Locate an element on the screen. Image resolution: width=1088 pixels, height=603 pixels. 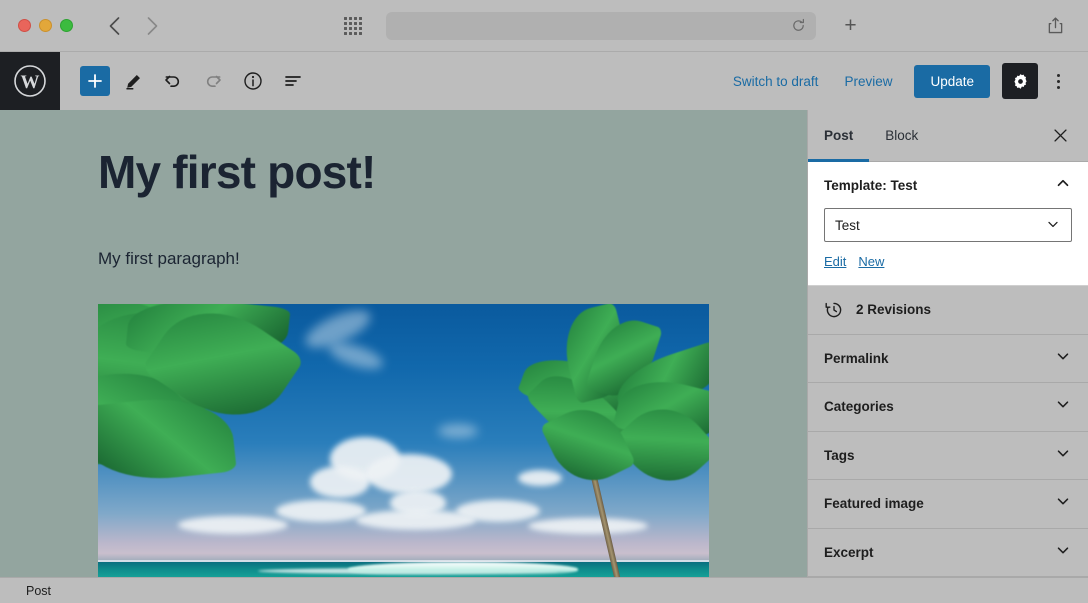
editor-header: W Switch to draft Preview Update is located at coordinates (544, 81).